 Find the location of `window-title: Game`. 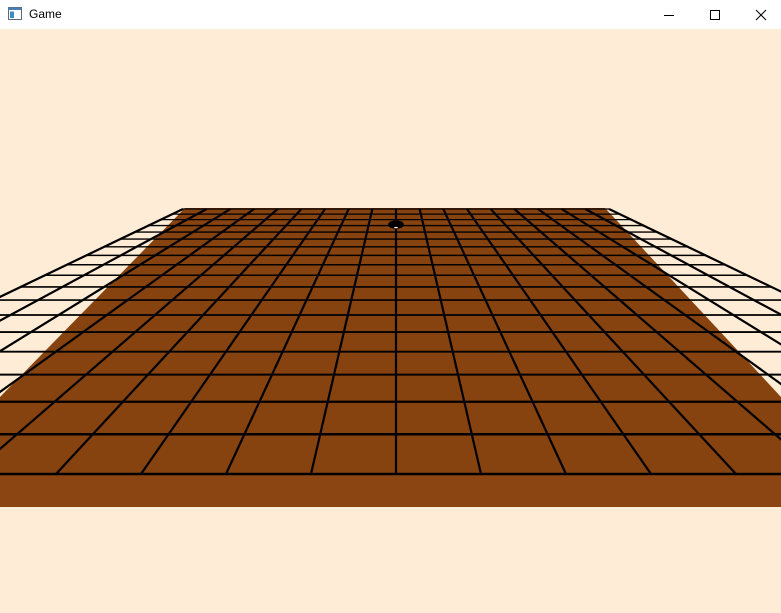

window-title: Game is located at coordinates (45, 14).